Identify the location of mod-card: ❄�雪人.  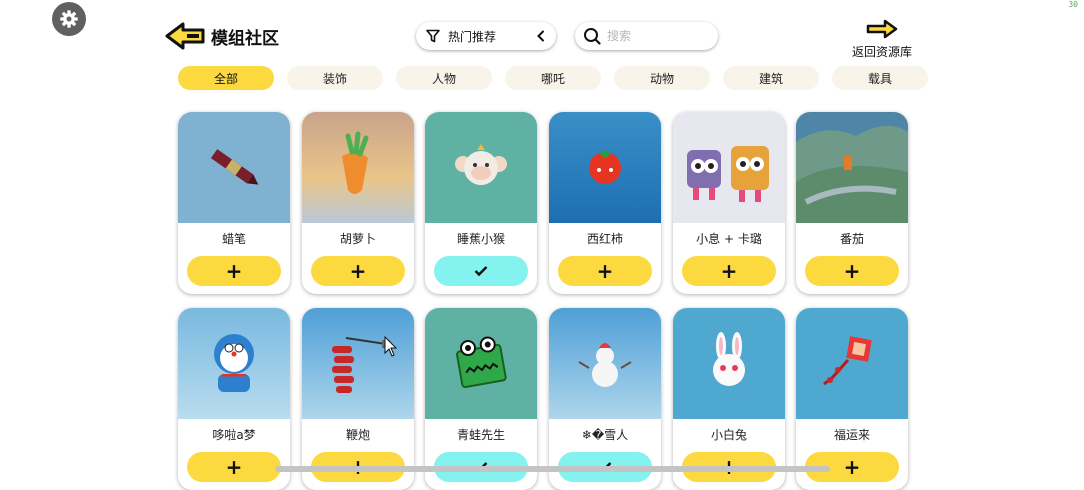
(605, 399).